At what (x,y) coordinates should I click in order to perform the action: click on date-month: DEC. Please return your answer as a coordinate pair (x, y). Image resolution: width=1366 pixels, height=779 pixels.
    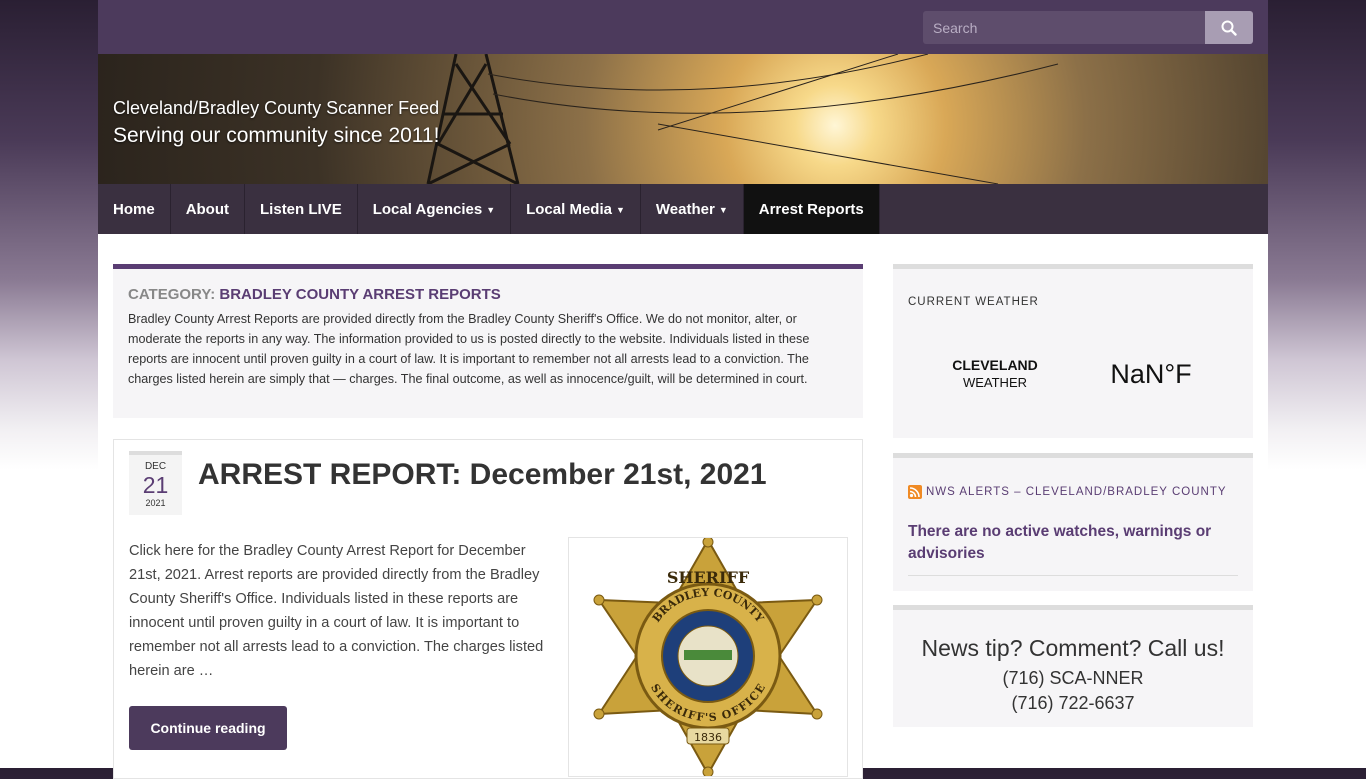
    Looking at the image, I should click on (155, 466).